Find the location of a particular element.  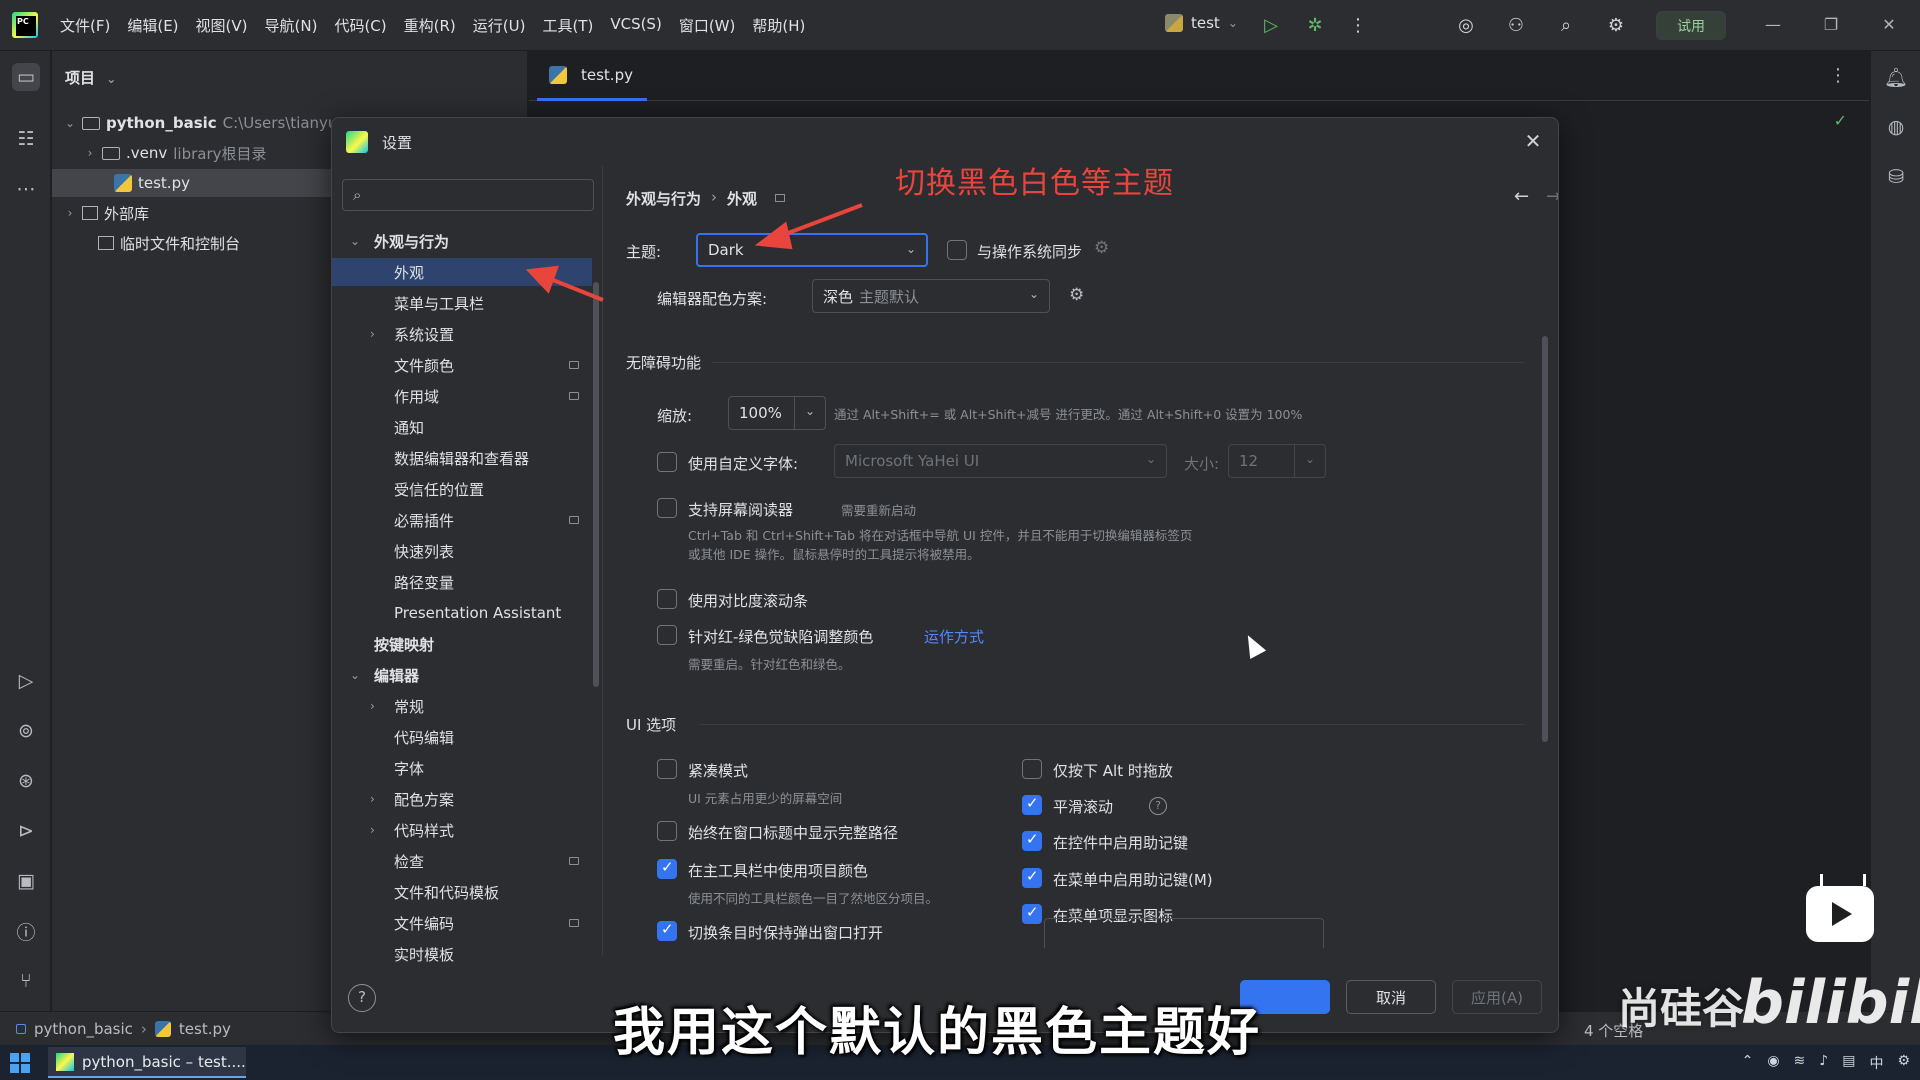

breadcrumb-file: test.py is located at coordinates (205, 1029).